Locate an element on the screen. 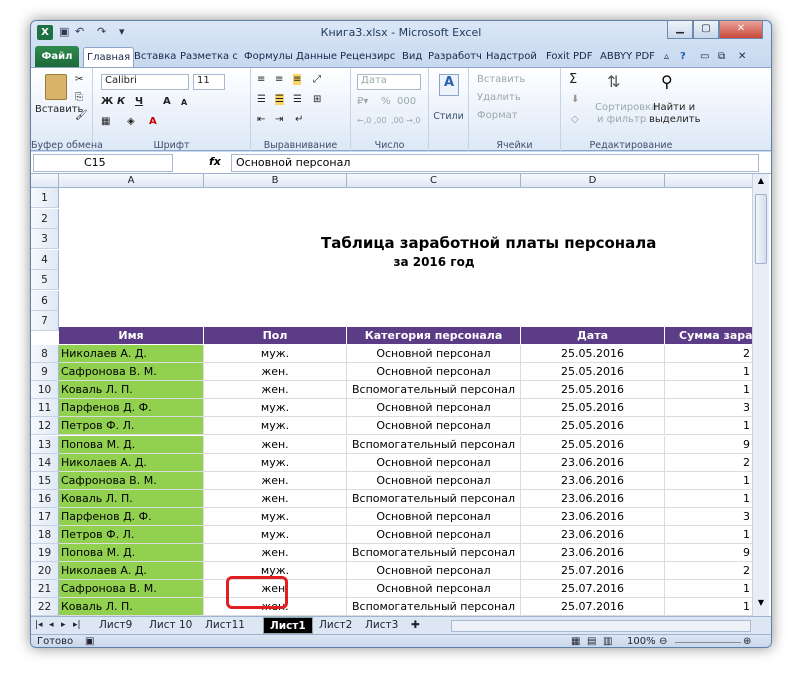  column-header-d: D is located at coordinates (593, 181).